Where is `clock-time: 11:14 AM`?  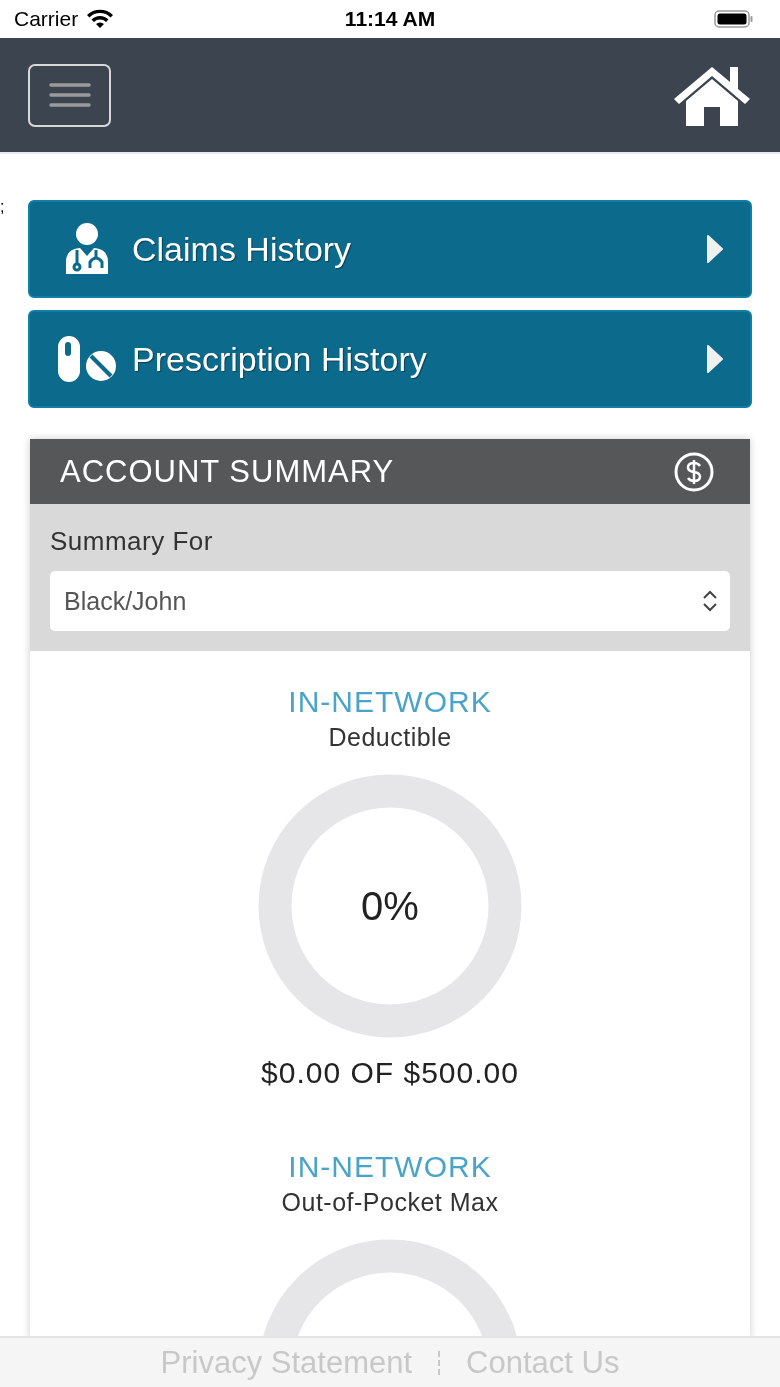
clock-time: 11:14 AM is located at coordinates (390, 19).